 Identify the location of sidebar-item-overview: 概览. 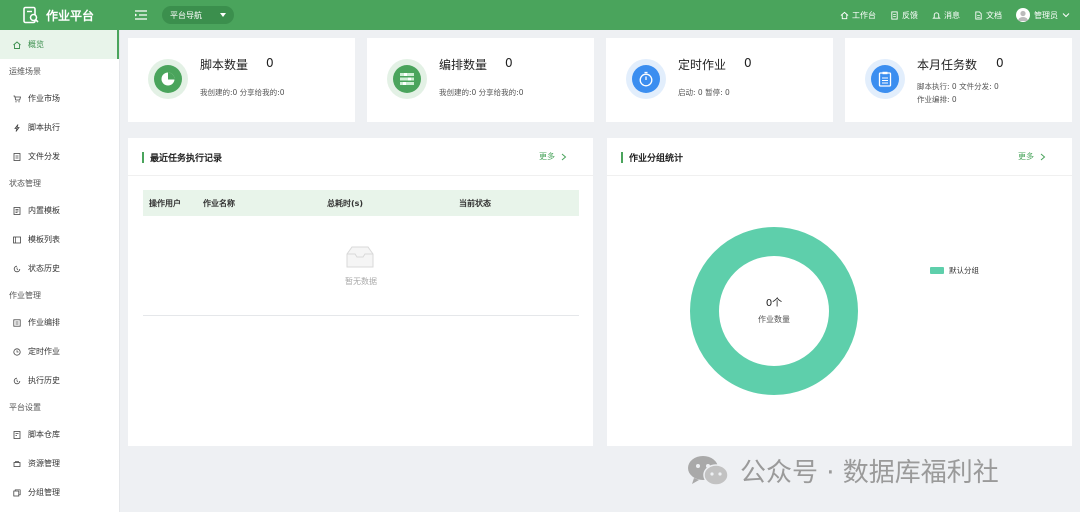
(59, 44).